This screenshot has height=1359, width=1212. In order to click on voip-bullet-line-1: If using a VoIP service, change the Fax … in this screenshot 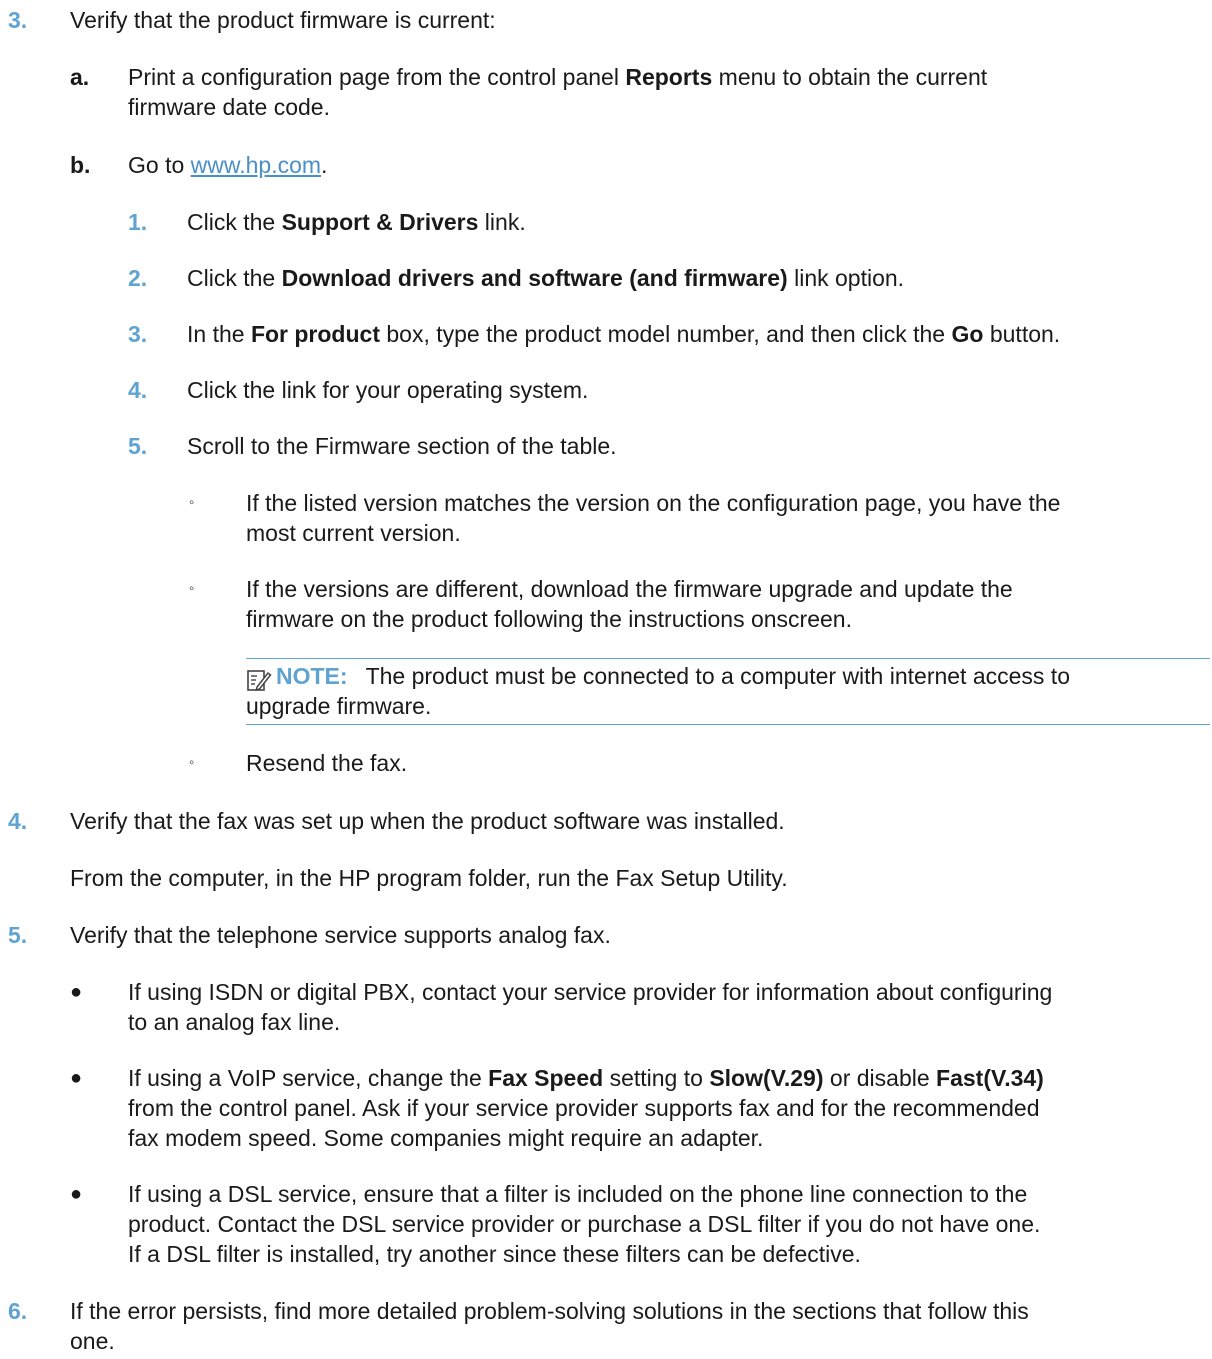, I will do `click(586, 1078)`.